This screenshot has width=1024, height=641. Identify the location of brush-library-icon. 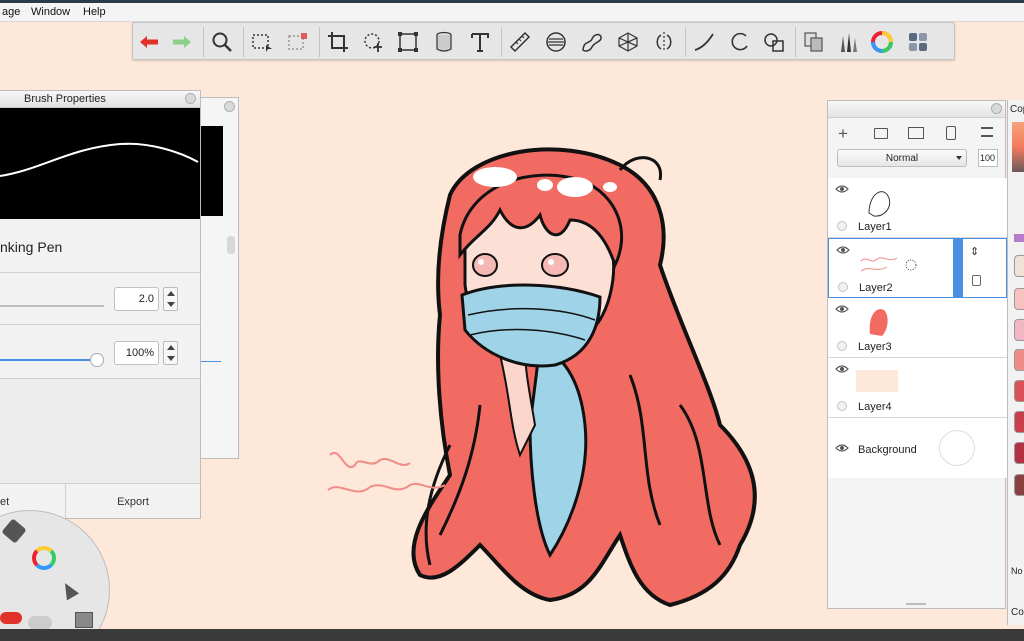
(848, 42).